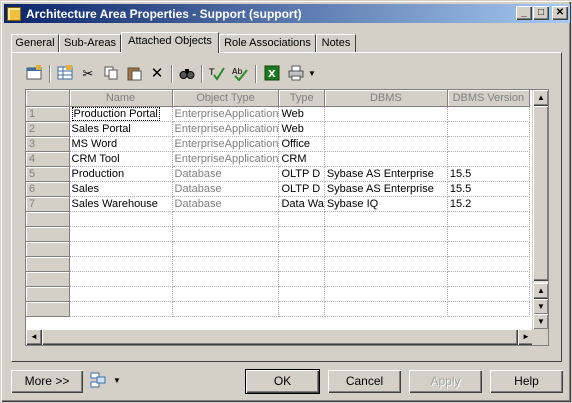 The height and width of the screenshot is (403, 572). Describe the element at coordinates (301, 189) in the screenshot. I see `cell-type: OLTP D` at that location.